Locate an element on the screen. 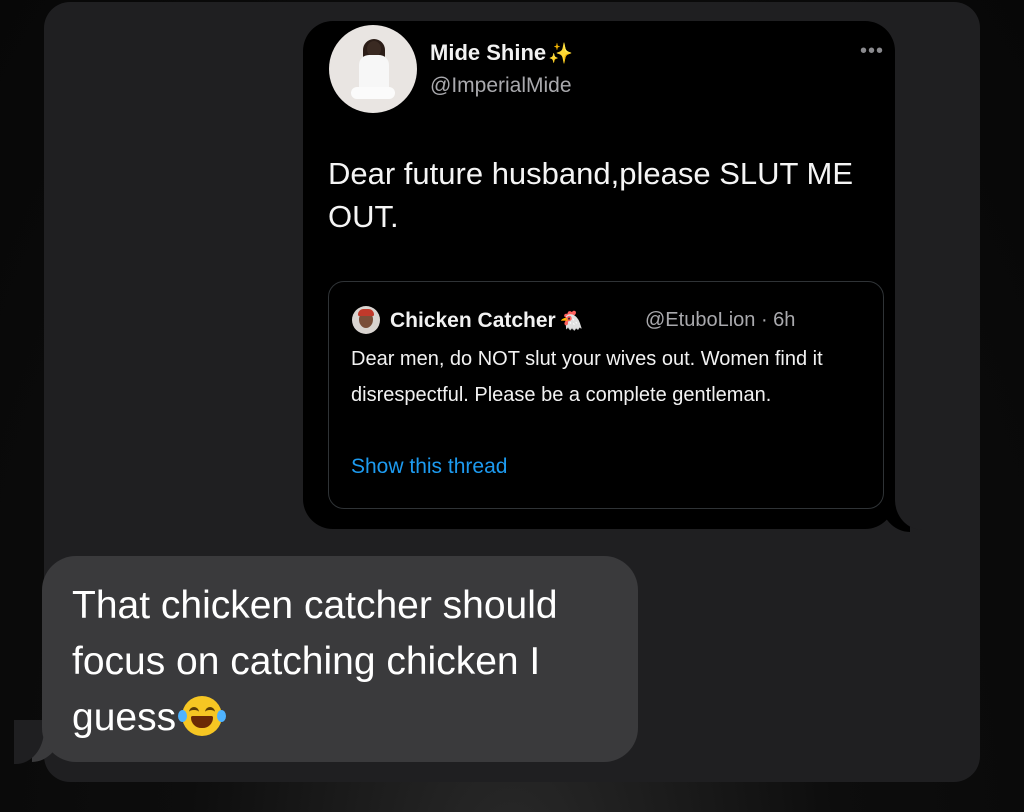 This screenshot has width=1024, height=812. author-avatar is located at coordinates (373, 69).